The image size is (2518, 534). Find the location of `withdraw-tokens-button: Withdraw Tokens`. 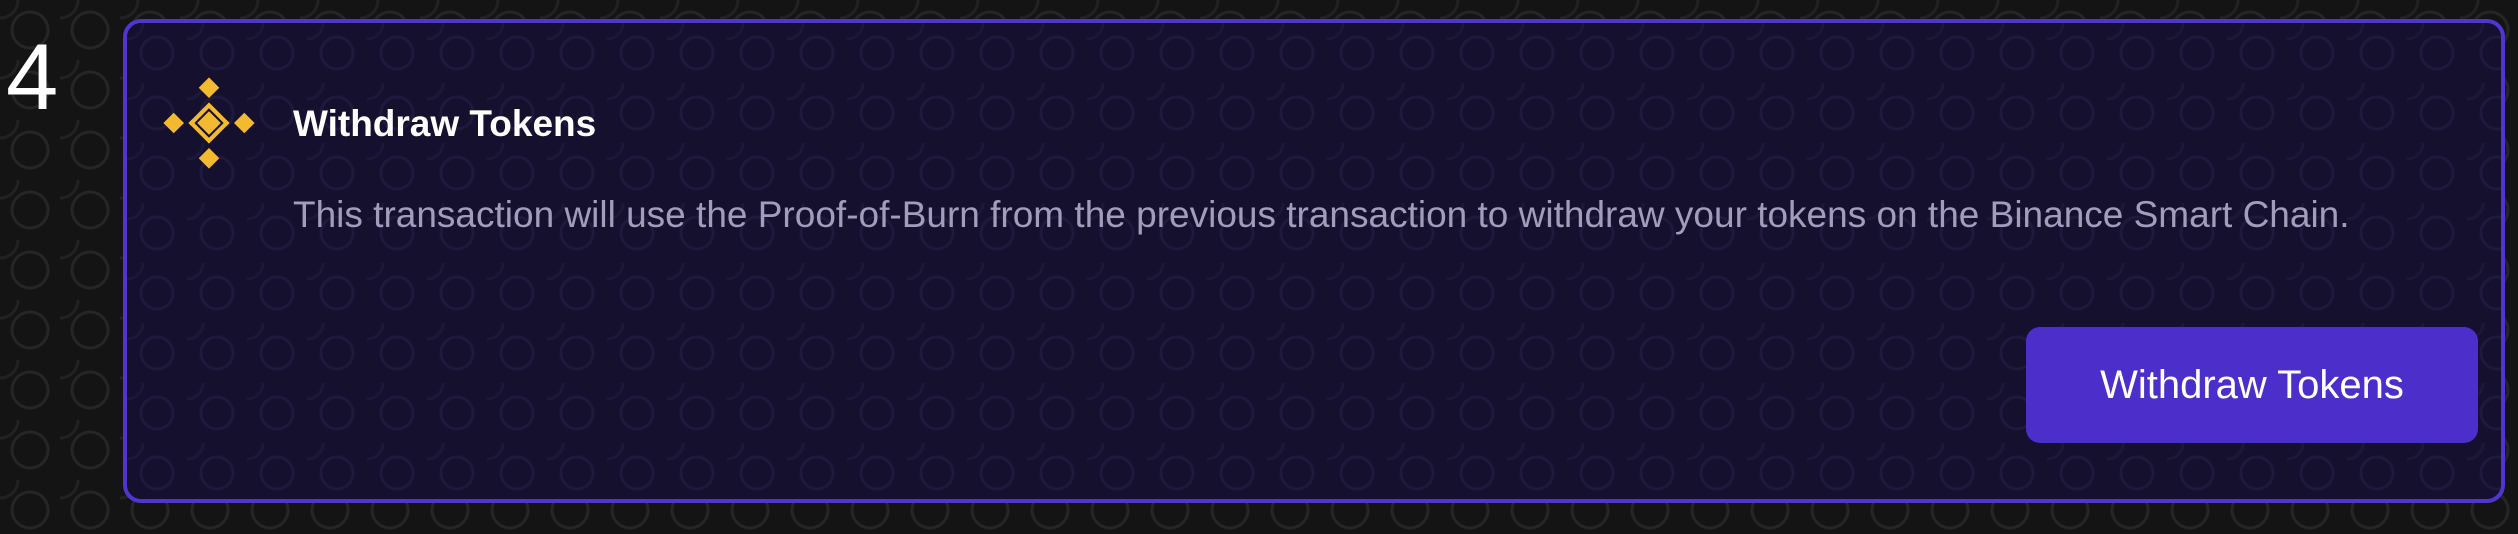

withdraw-tokens-button: Withdraw Tokens is located at coordinates (2252, 385).